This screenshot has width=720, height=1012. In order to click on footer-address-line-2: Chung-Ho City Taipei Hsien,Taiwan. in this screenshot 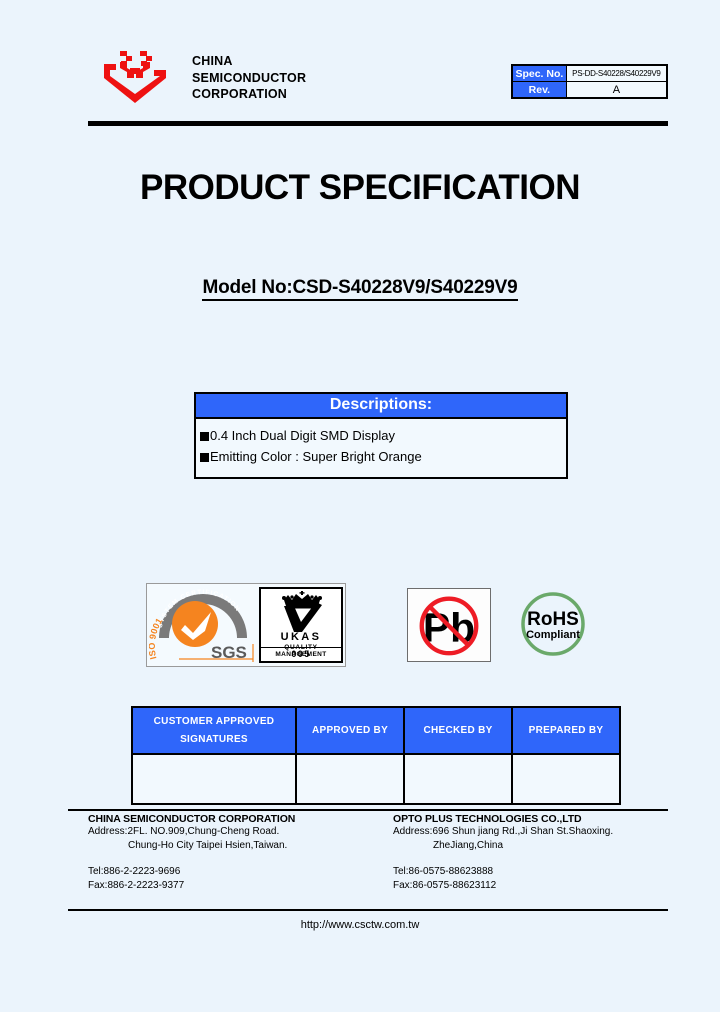, I will do `click(208, 845)`.